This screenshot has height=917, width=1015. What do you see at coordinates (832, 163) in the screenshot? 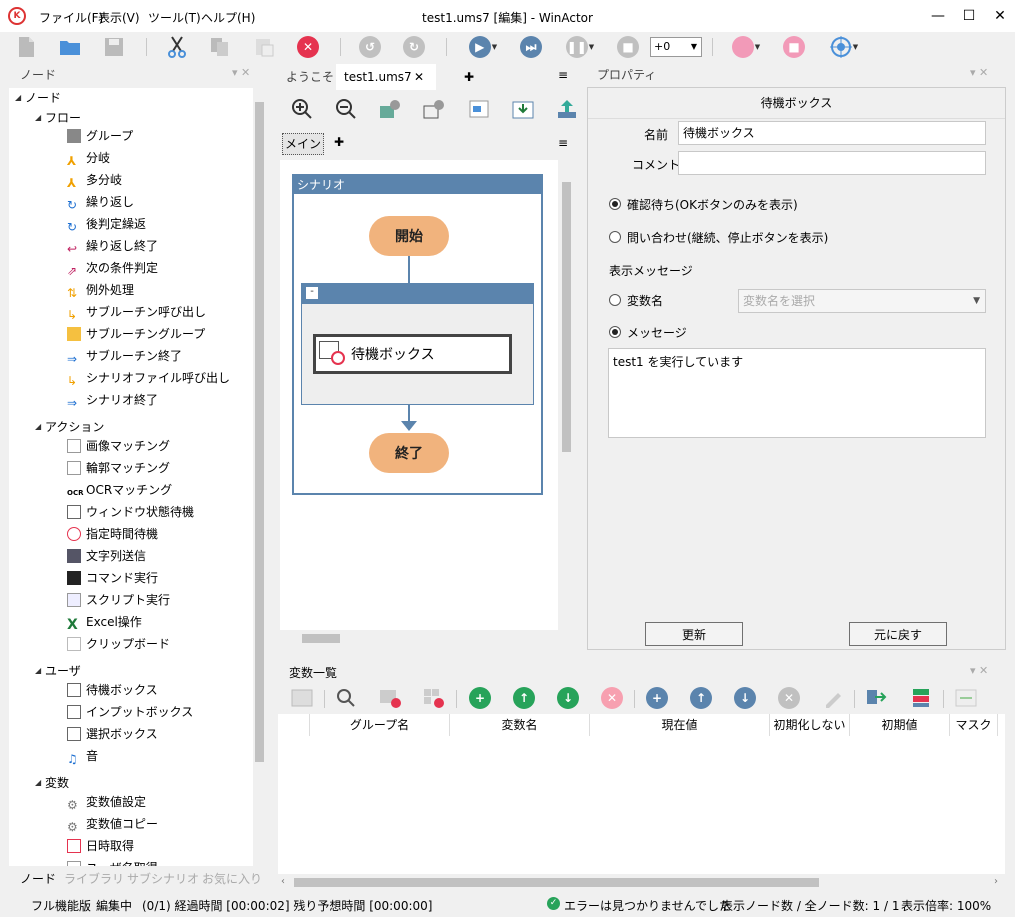
I see `comment-field` at bounding box center [832, 163].